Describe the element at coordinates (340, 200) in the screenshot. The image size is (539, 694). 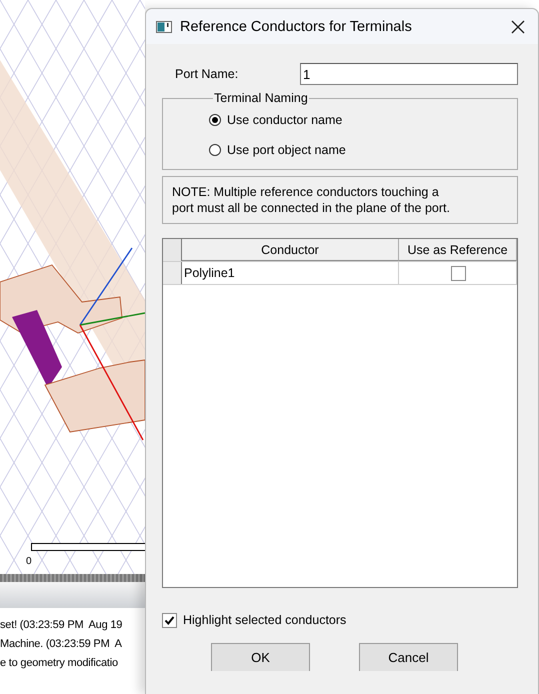
I see `note-text: NOTE: Multiple reference conductors touching a port must all be connected in the plane of the port.` at that location.